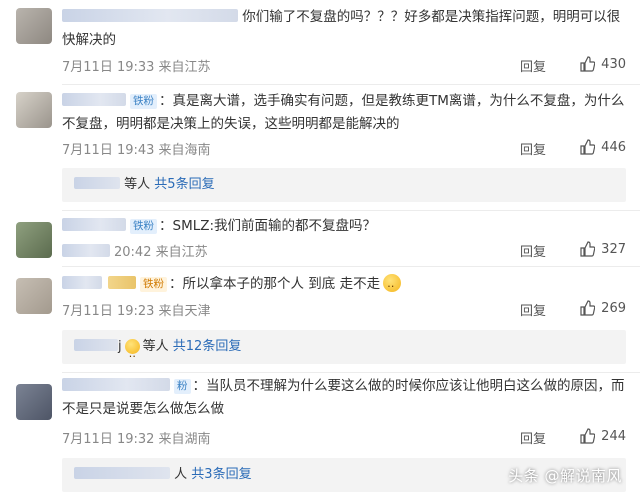  What do you see at coordinates (344, 149) in the screenshot?
I see `comment-meta: 7月11日 19:43 来自海南 回复 446` at bounding box center [344, 149].